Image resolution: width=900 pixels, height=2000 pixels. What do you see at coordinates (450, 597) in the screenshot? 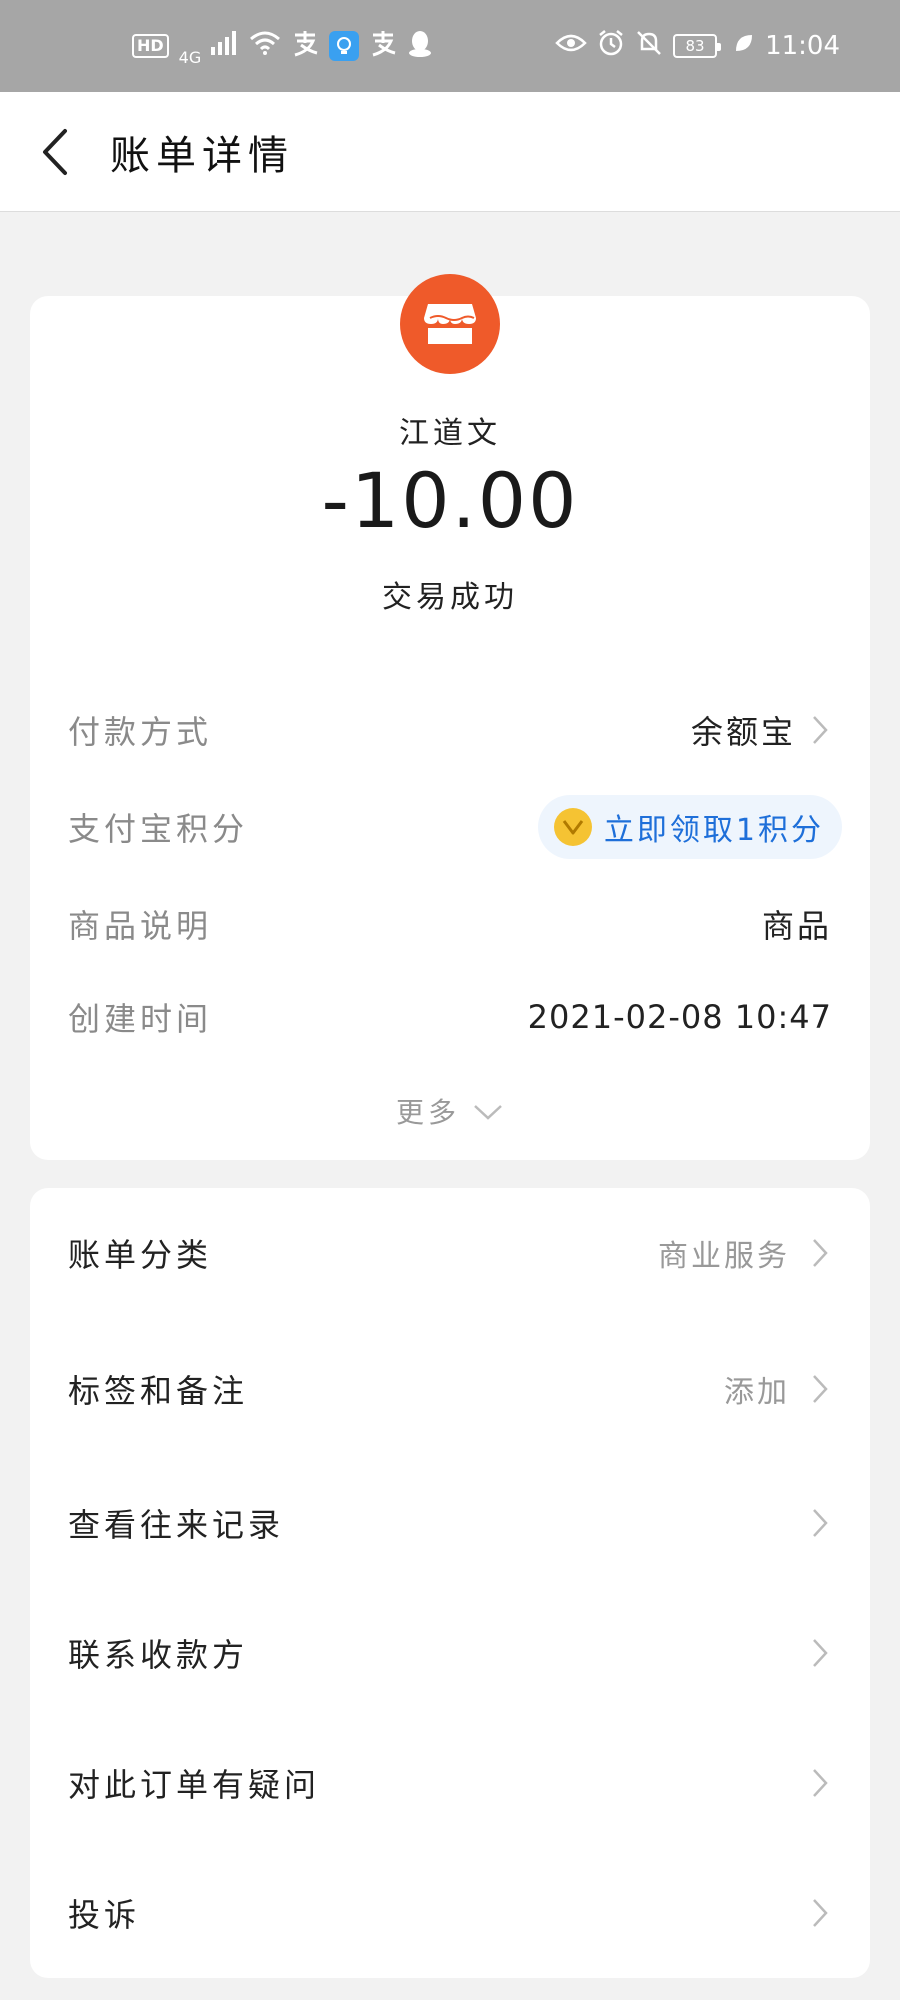
I see `trade-status: 交易成功` at bounding box center [450, 597].